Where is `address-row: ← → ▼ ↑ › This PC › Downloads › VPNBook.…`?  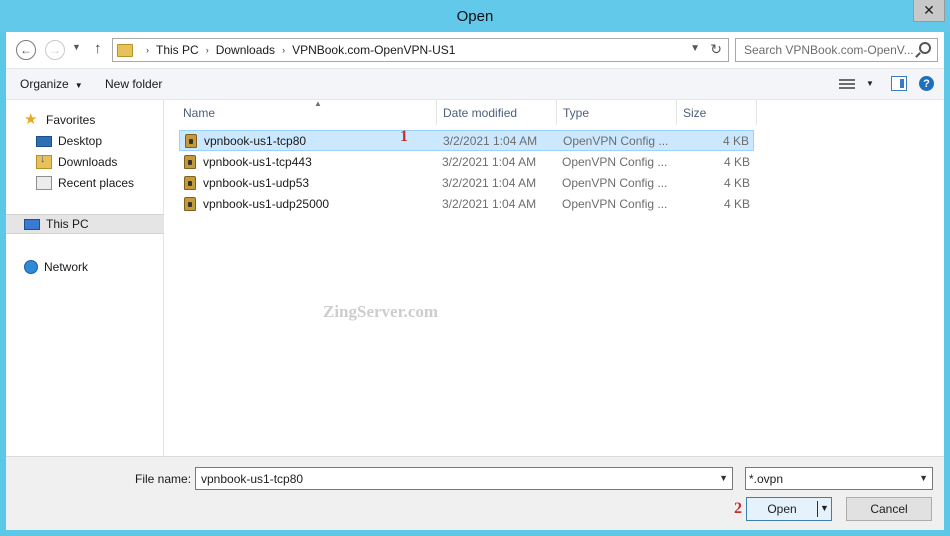
address-row: ← → ▼ ↑ › This PC › Downloads › VPNBook.… is located at coordinates (475, 50).